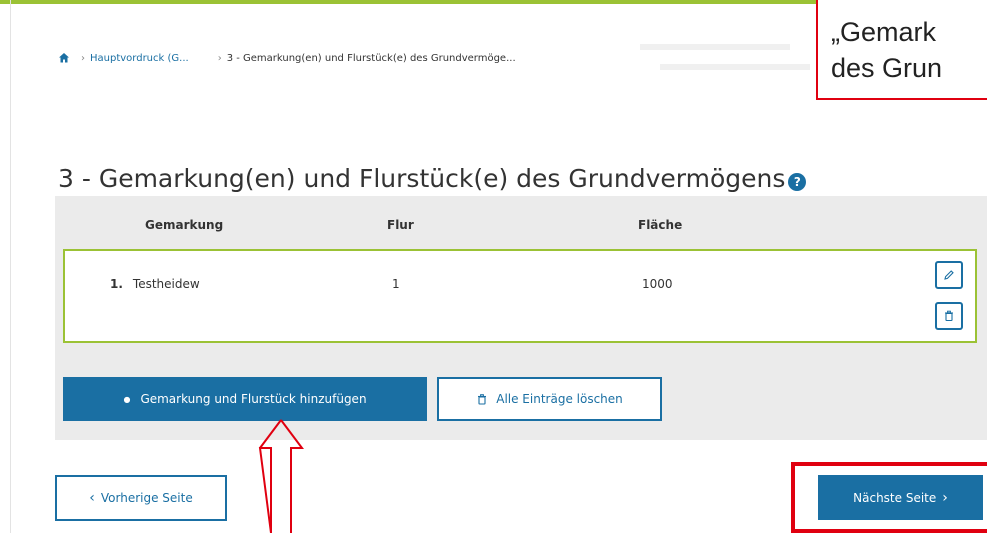 The width and height of the screenshot is (987, 533). I want to click on chevron-left-icon: ‹, so click(92, 498).